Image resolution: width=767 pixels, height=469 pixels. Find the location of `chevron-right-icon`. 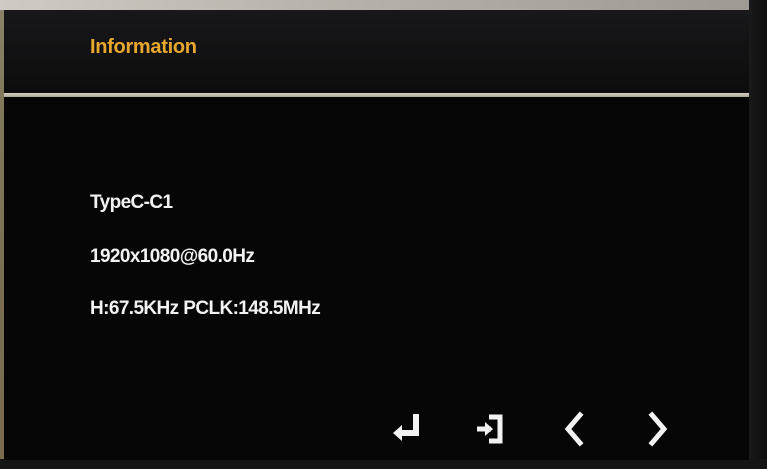

chevron-right-icon is located at coordinates (658, 428).